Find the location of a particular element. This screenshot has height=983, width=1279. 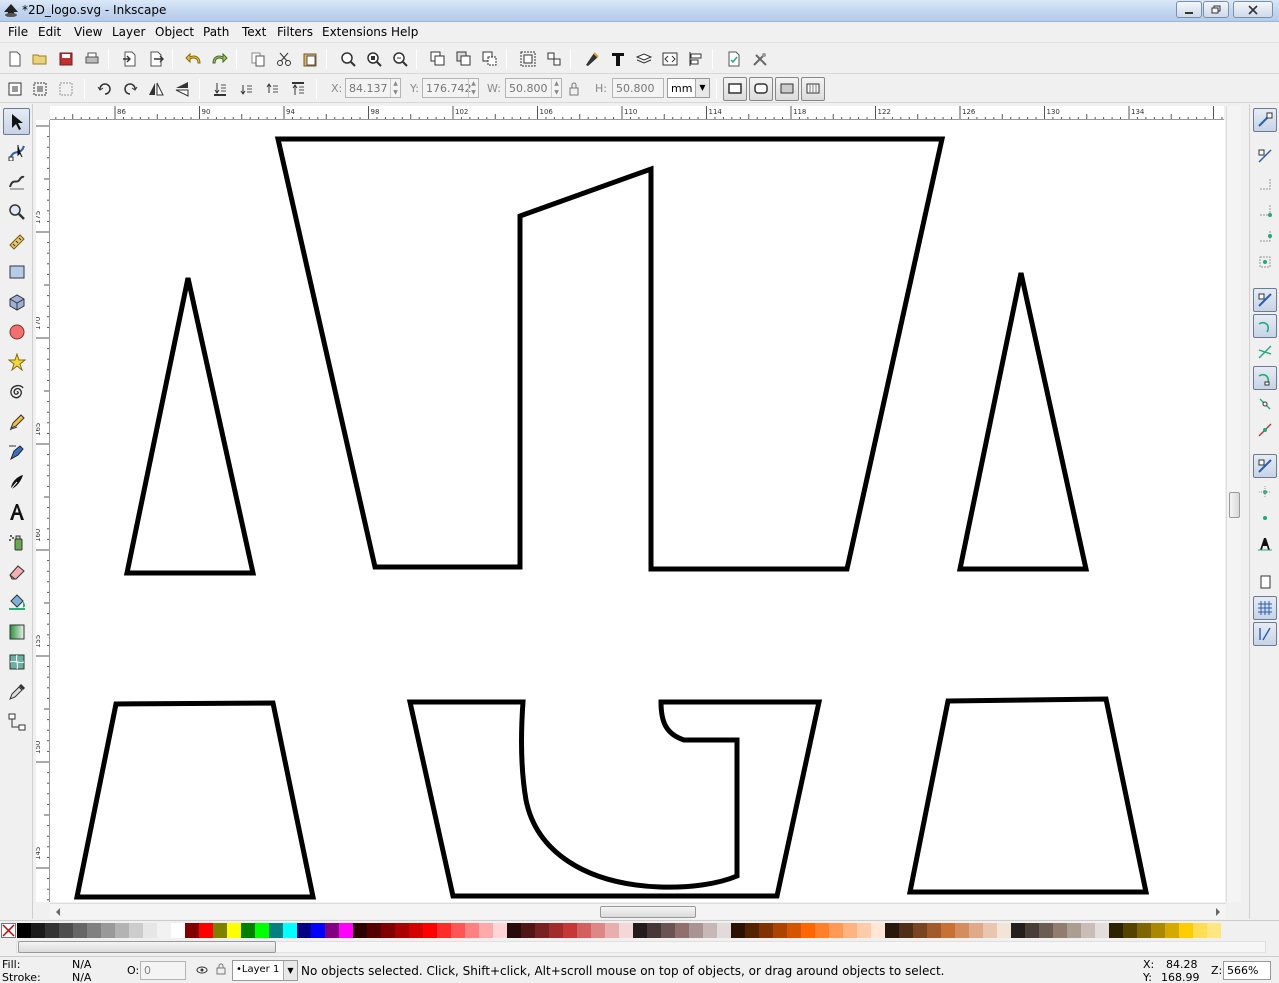

lower-button is located at coordinates (246, 89).